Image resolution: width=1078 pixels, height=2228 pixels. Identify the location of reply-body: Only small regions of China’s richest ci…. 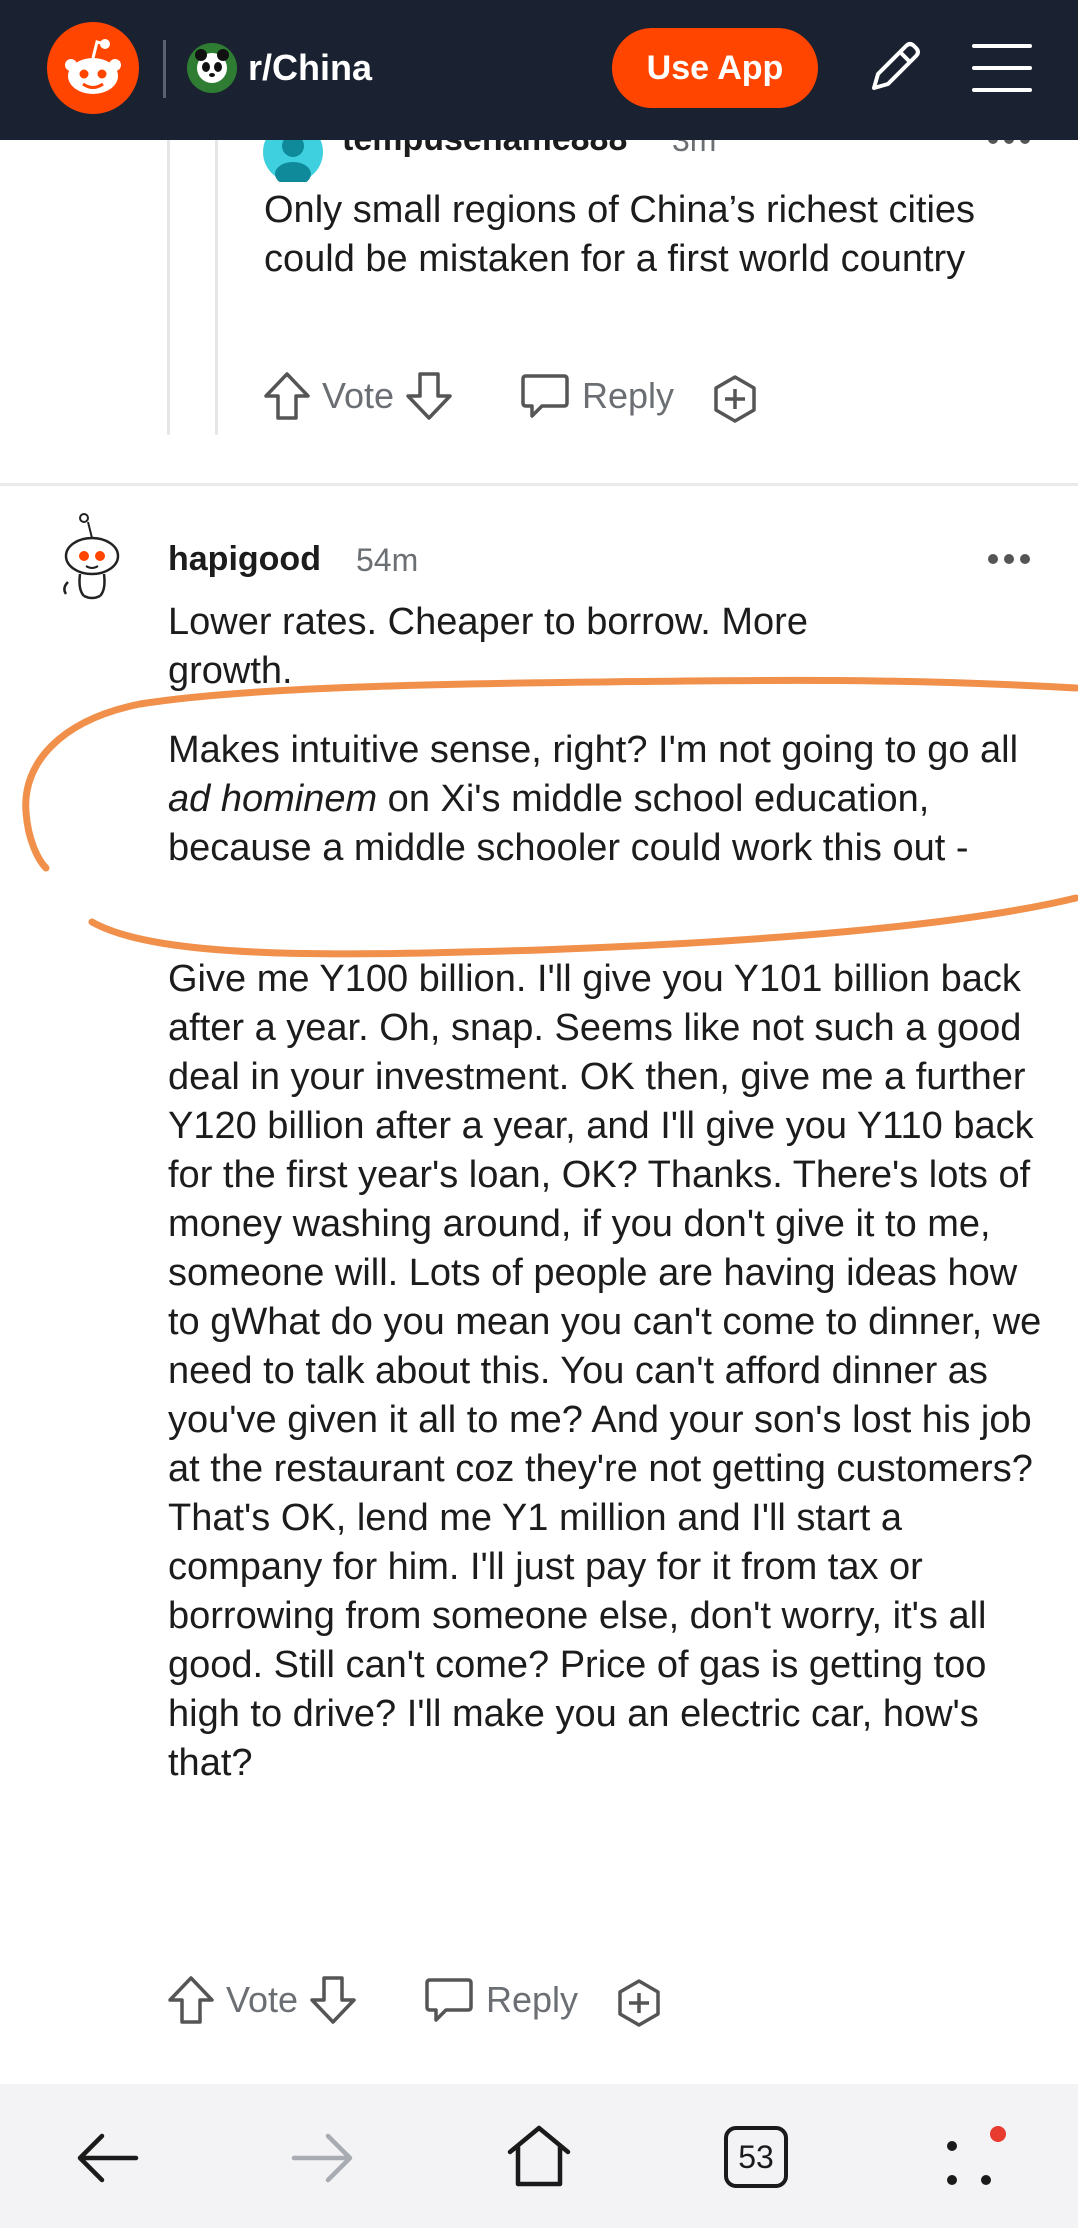
(659, 235).